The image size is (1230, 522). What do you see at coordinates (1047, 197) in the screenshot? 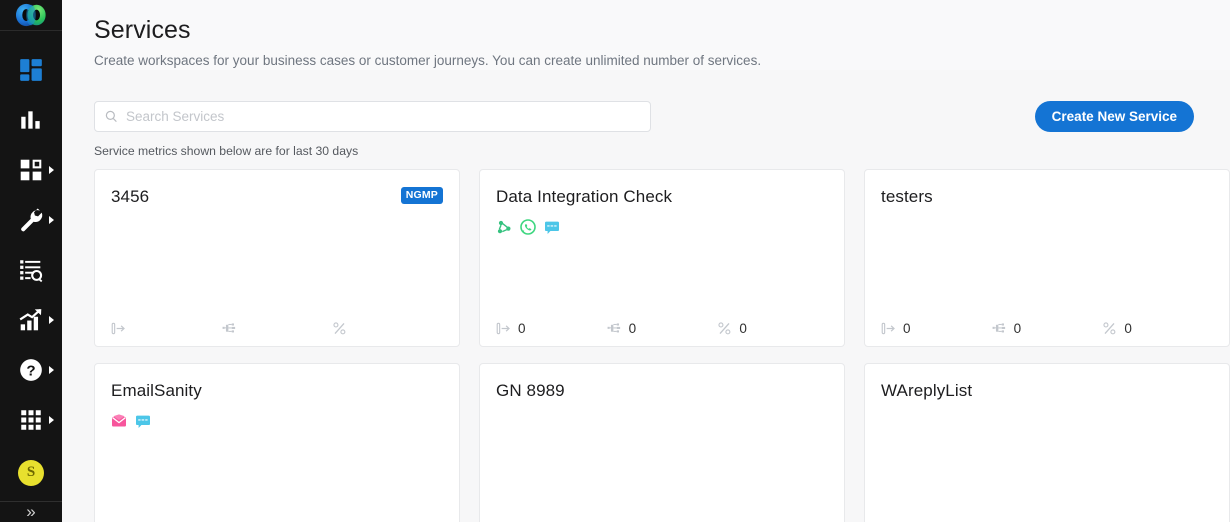
I see `service-card-header: testers` at bounding box center [1047, 197].